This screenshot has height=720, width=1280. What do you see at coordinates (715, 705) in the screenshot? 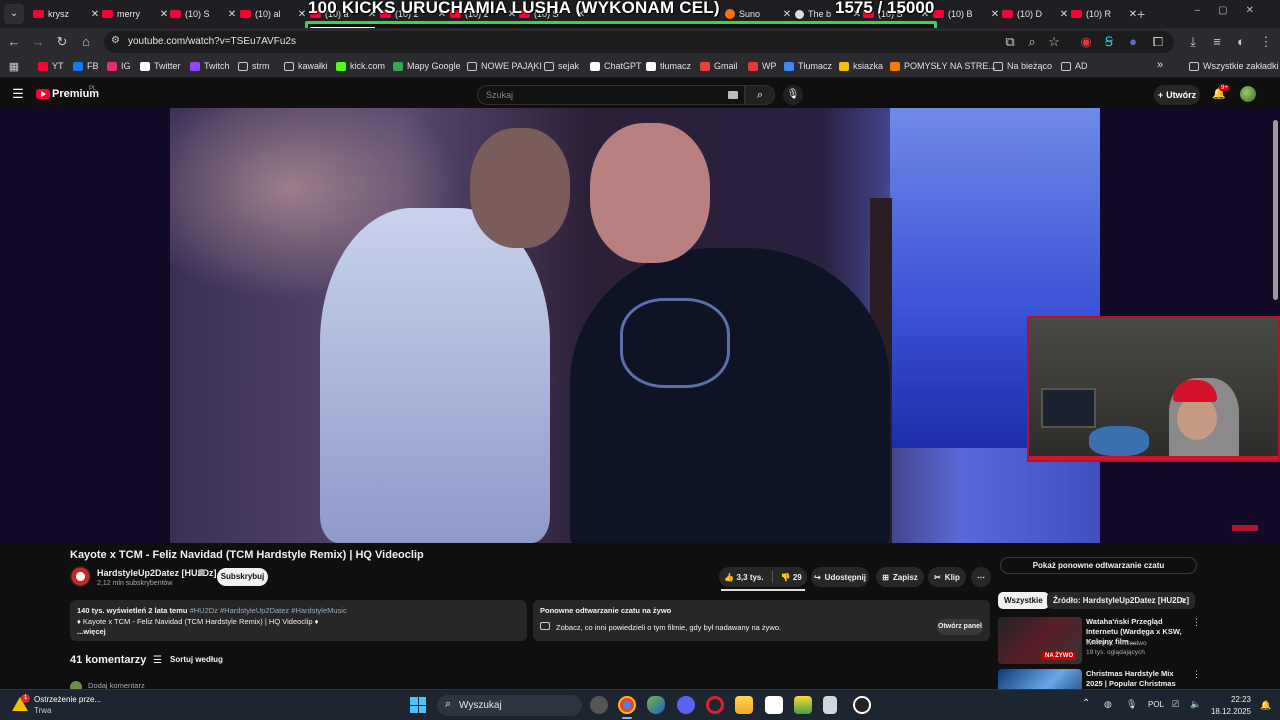
I see `opera-icon` at bounding box center [715, 705].